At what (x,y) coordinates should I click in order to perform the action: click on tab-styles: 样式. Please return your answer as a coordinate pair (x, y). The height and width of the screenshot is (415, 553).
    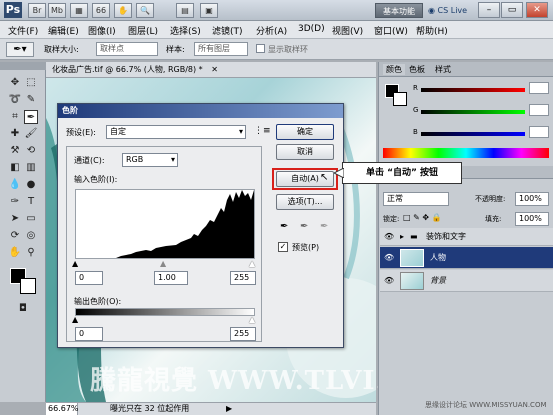
    Looking at the image, I should click on (443, 69).